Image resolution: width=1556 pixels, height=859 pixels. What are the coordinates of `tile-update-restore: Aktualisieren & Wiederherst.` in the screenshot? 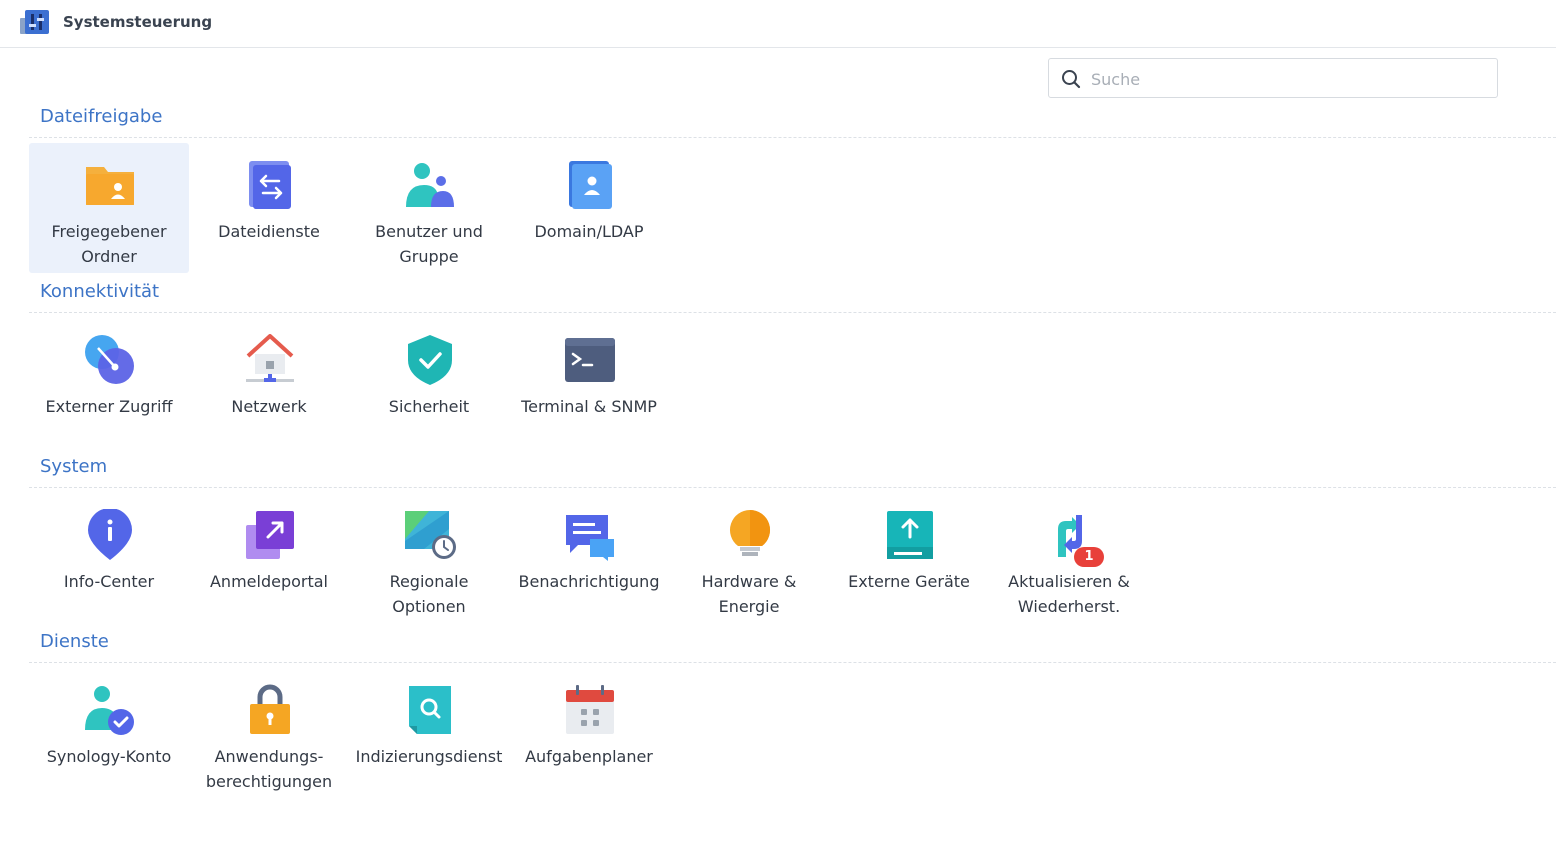 It's located at (1069, 558).